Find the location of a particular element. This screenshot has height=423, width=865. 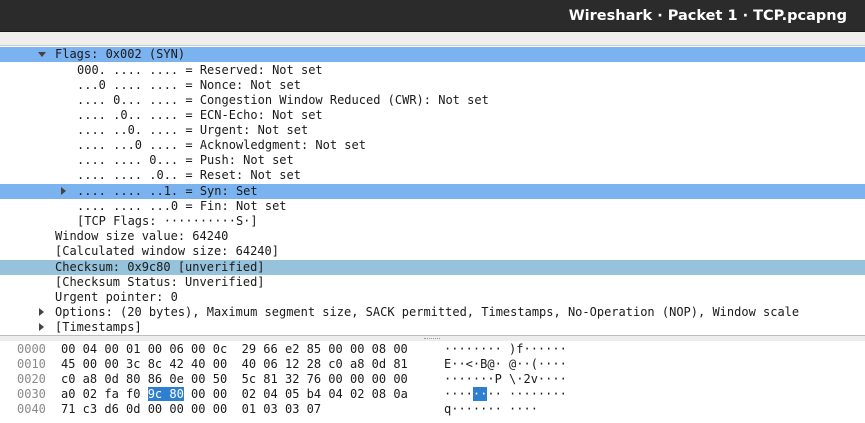

byte-offset: 0020 is located at coordinates (31, 379).